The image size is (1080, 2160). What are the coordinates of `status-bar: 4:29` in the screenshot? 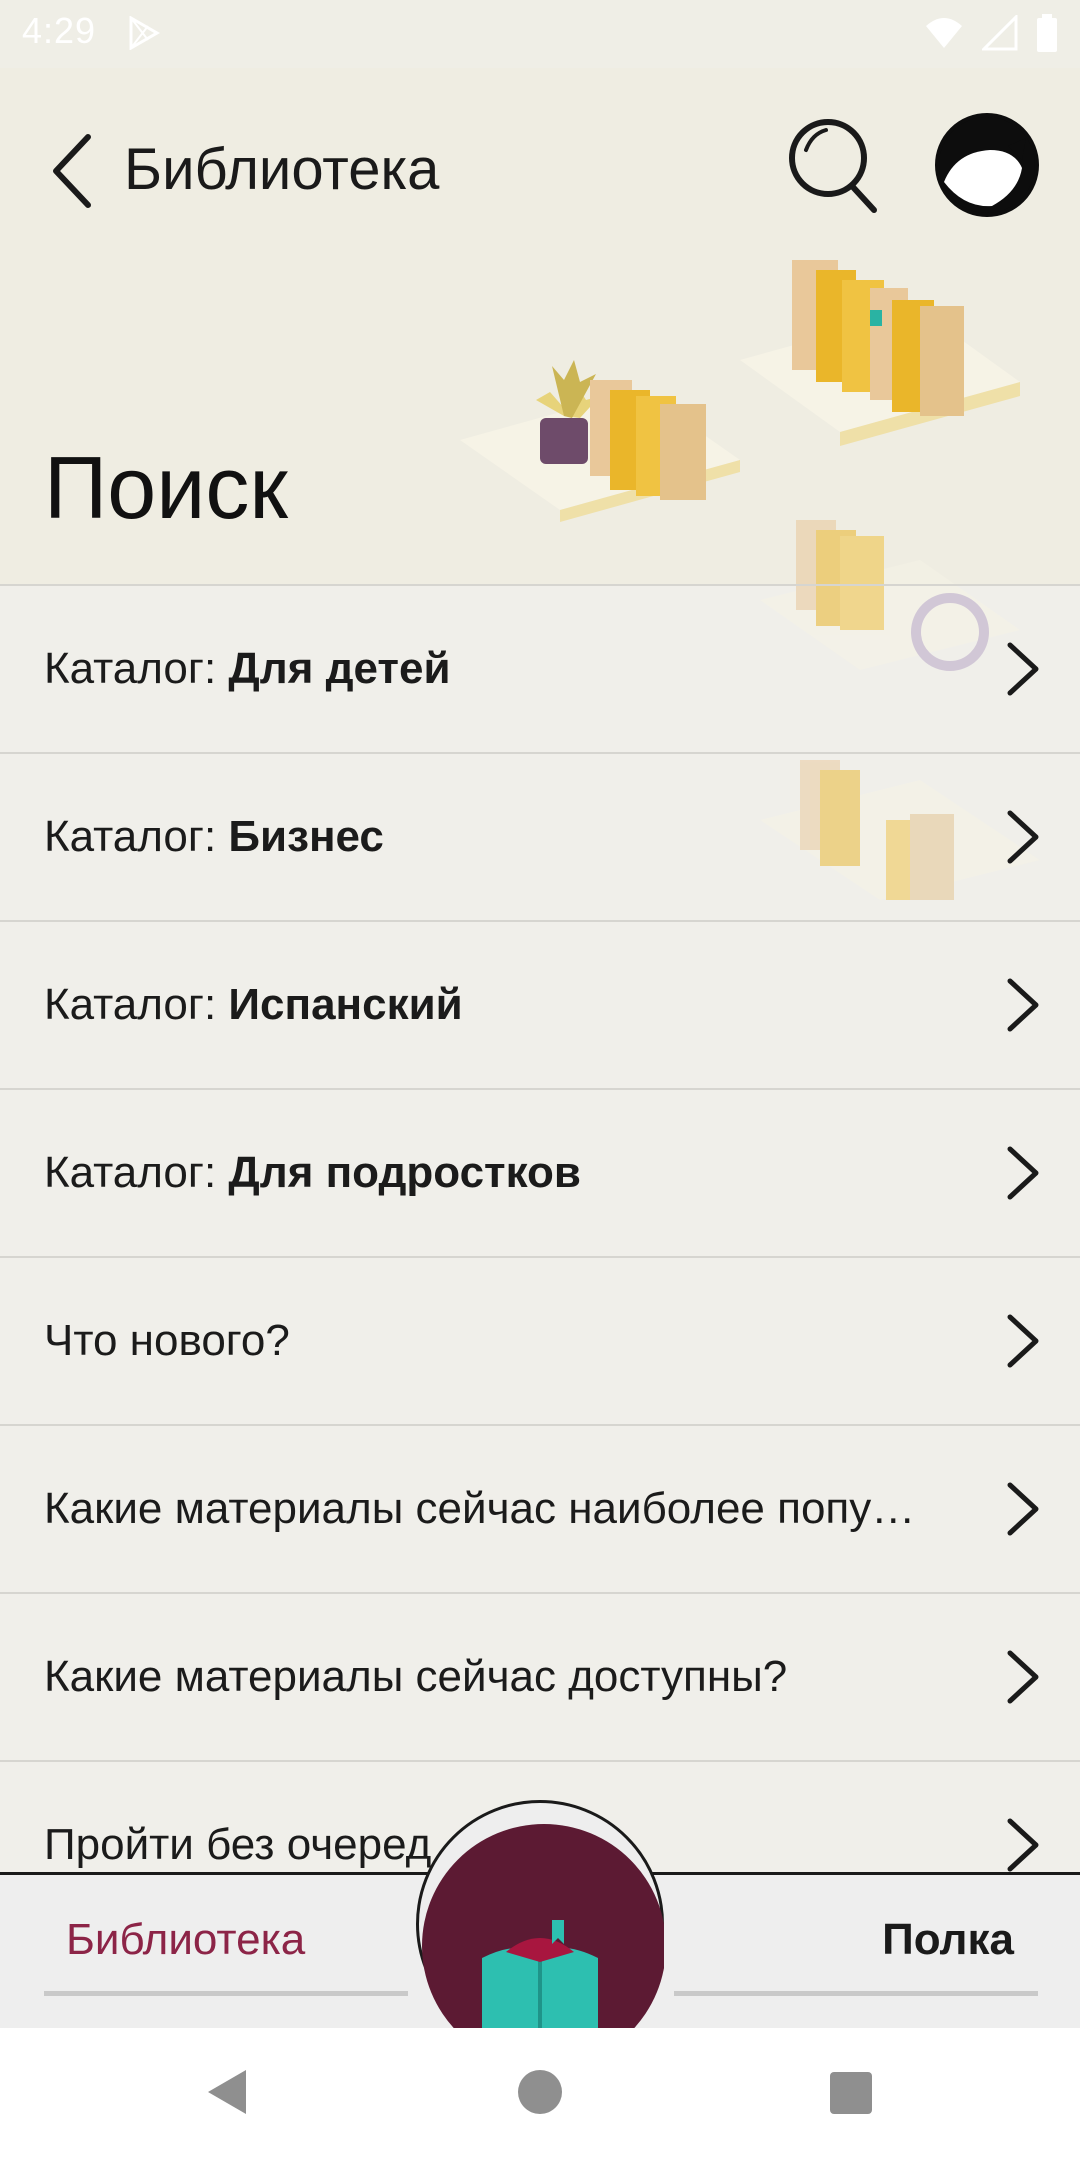 It's located at (540, 34).